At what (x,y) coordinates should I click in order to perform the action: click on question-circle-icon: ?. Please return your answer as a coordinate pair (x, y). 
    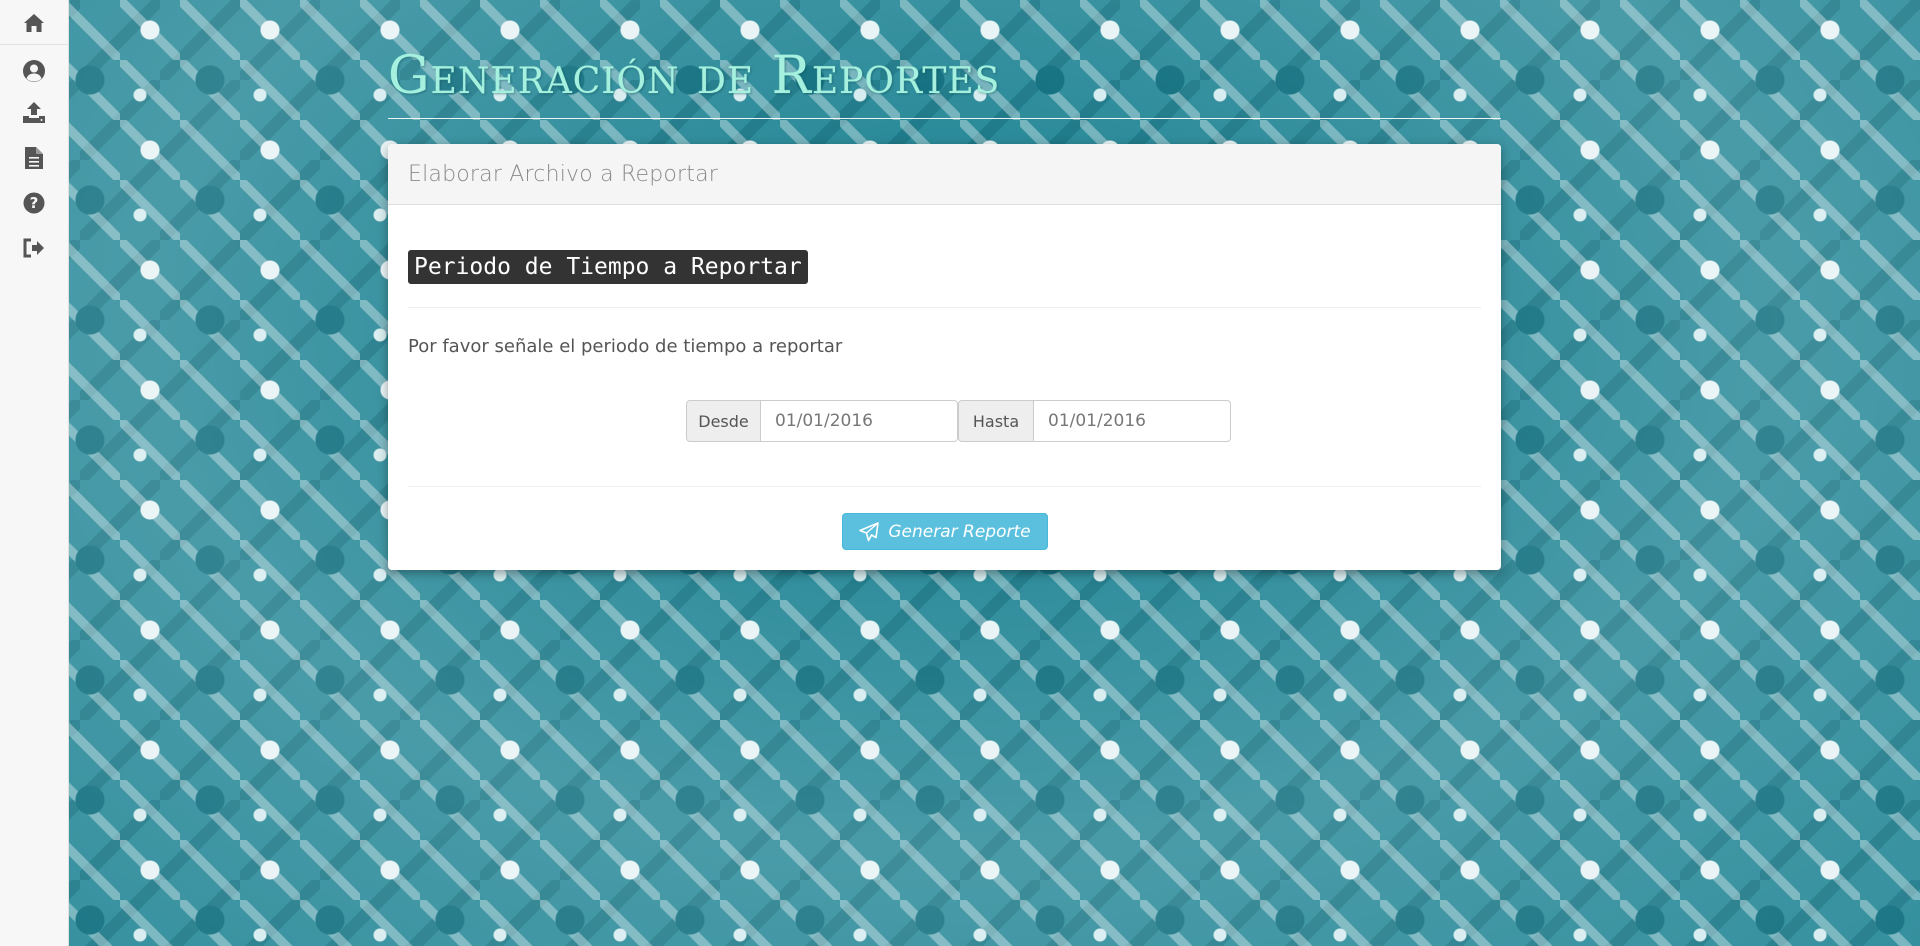
    Looking at the image, I should click on (34, 203).